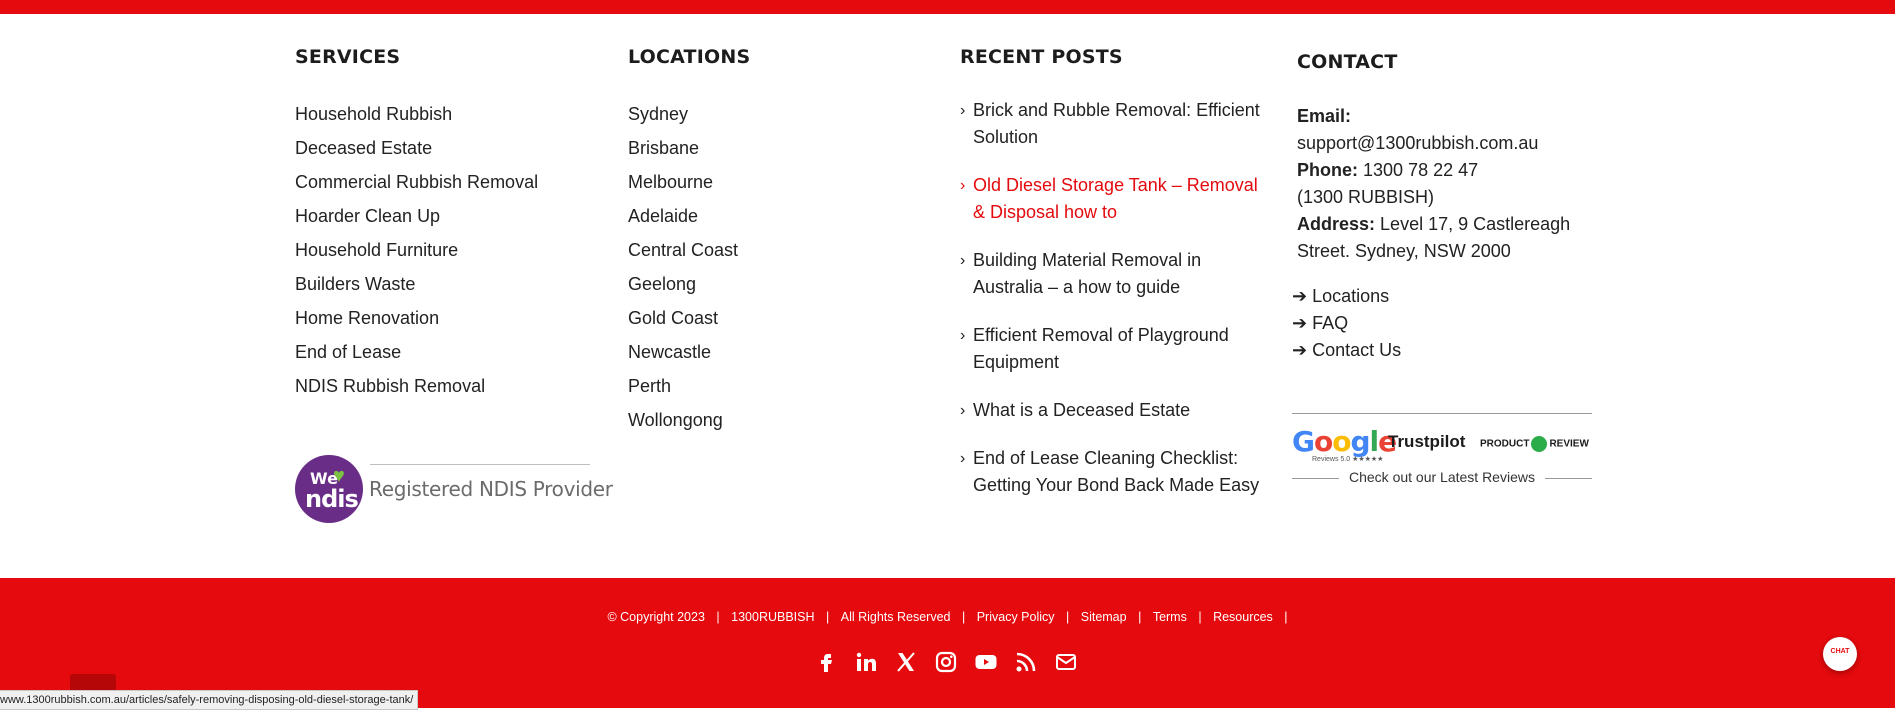 Image resolution: width=1895 pixels, height=710 pixels. I want to click on privacy-policy-link: Privacy Policy, so click(1016, 617).